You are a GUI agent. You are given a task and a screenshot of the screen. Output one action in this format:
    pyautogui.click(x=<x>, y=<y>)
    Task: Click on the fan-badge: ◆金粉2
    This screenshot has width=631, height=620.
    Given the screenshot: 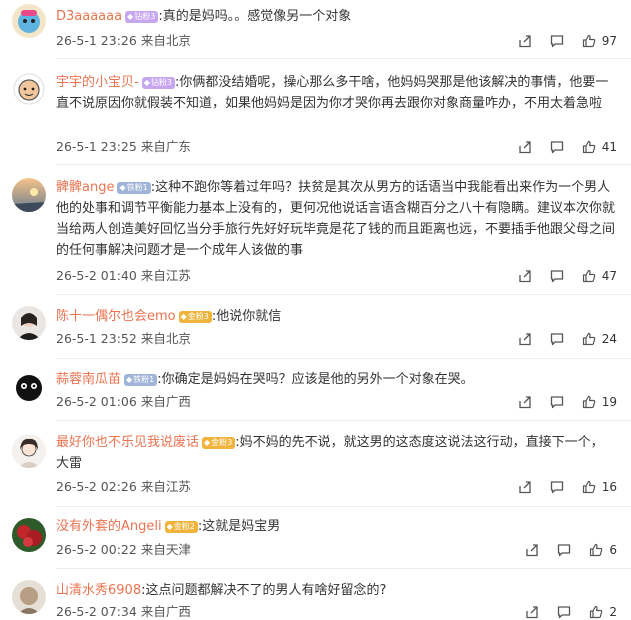 What is the action you would take?
    pyautogui.click(x=181, y=527)
    